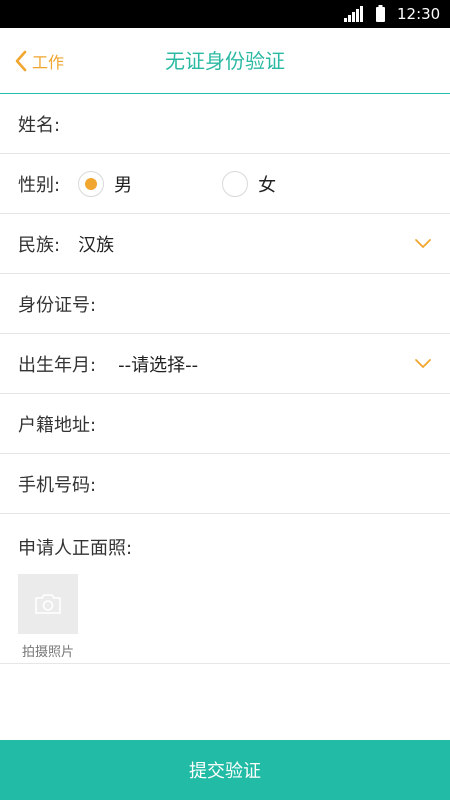  What do you see at coordinates (267, 185) in the screenshot?
I see `gender-option-label: 女` at bounding box center [267, 185].